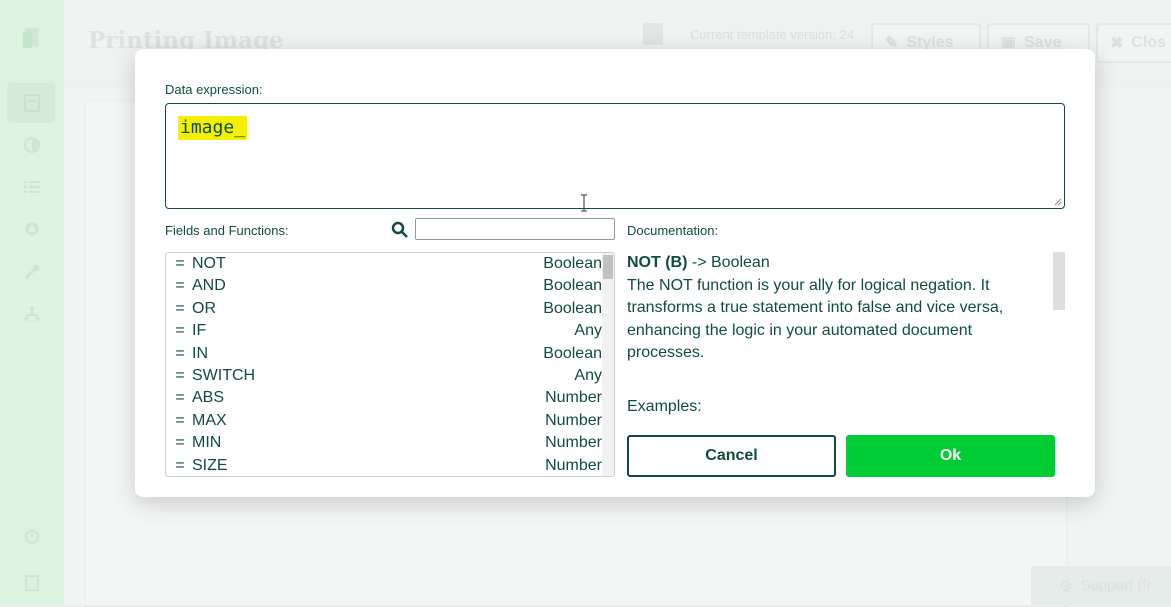 Image resolution: width=1171 pixels, height=607 pixels. What do you see at coordinates (608, 364) in the screenshot?
I see `functions-list-scrollbar` at bounding box center [608, 364].